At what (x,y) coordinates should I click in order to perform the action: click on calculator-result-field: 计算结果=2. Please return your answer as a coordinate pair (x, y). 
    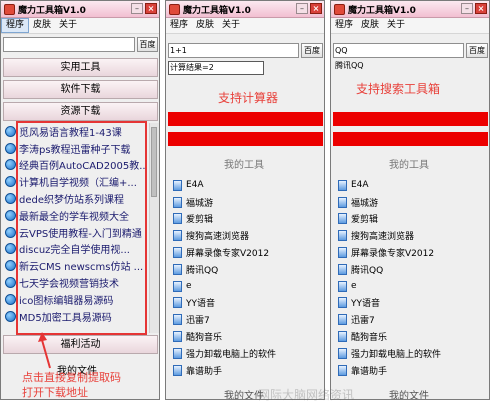
    Looking at the image, I should click on (216, 68).